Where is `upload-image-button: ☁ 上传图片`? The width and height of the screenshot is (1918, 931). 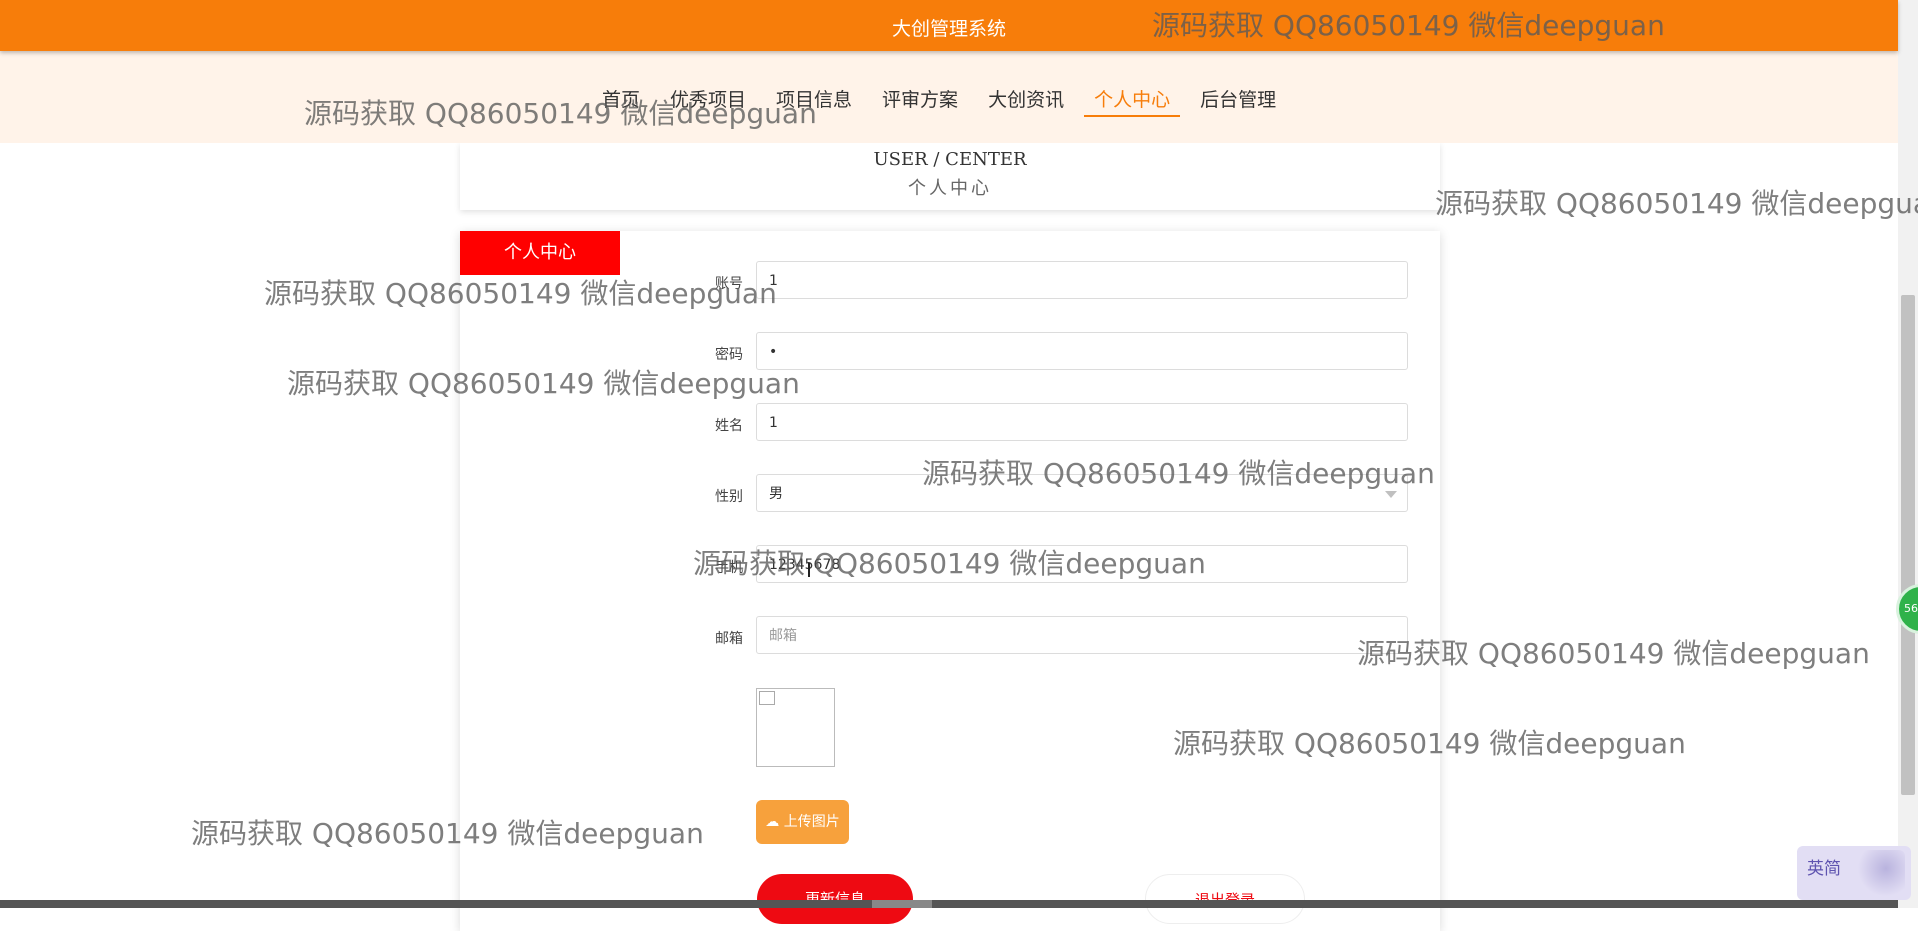 upload-image-button: ☁ 上传图片 is located at coordinates (802, 822).